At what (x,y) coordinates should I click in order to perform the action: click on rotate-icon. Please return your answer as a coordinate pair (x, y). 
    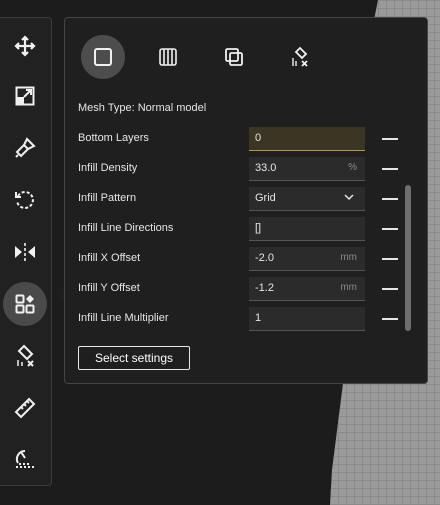
    Looking at the image, I should click on (24, 200).